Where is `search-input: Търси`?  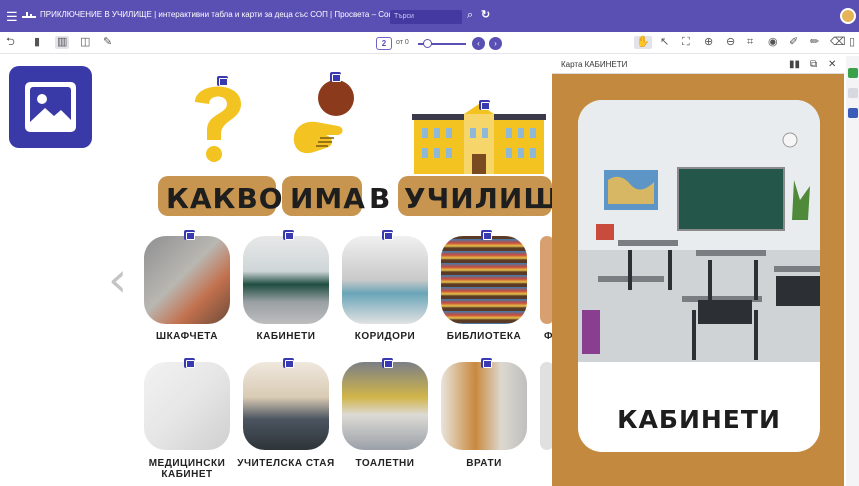
search-input: Търси is located at coordinates (426, 17).